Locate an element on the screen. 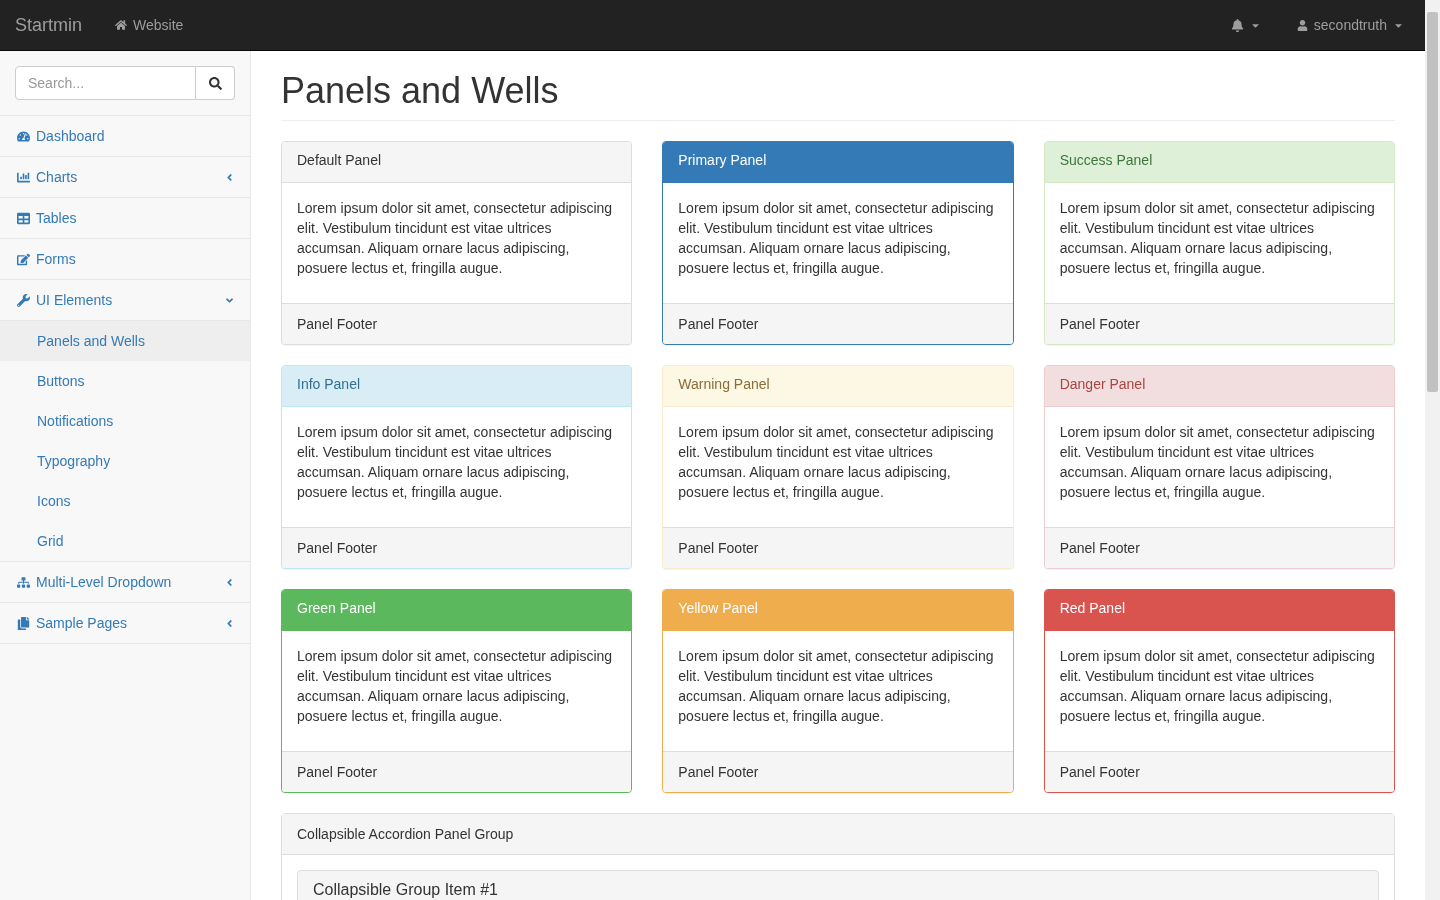  search-icon is located at coordinates (215, 83).